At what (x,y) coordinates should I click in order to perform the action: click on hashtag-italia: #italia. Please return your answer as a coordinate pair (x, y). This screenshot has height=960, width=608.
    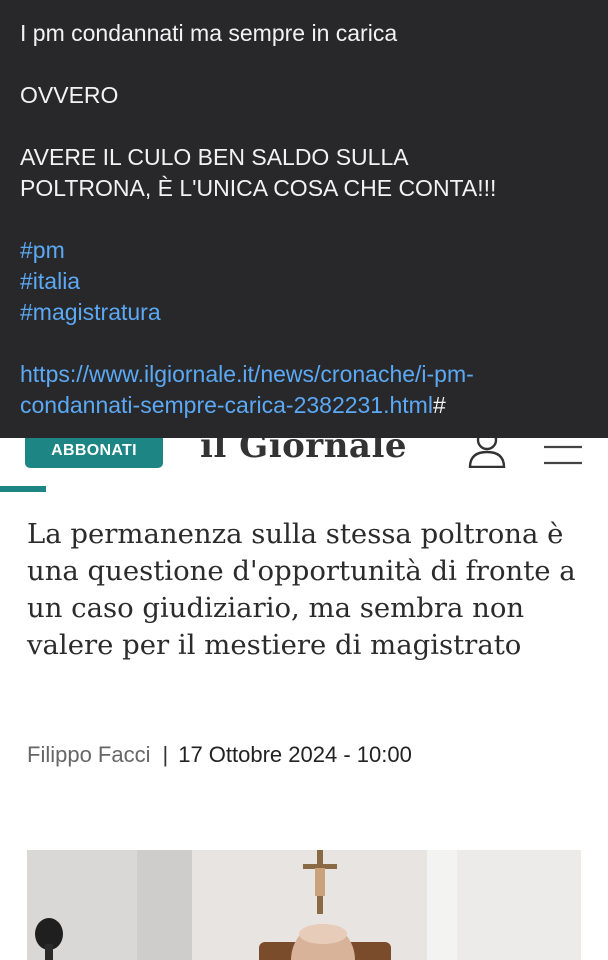
    Looking at the image, I should click on (304, 281).